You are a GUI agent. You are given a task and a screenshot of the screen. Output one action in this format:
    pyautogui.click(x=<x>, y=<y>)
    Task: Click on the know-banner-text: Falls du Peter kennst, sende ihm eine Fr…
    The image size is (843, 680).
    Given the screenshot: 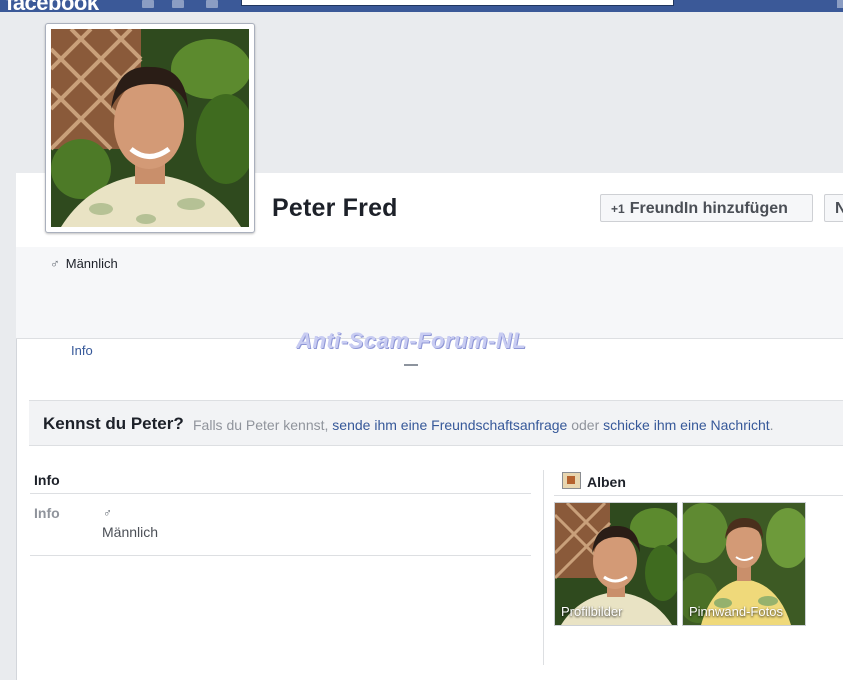 What is the action you would take?
    pyautogui.click(x=483, y=425)
    